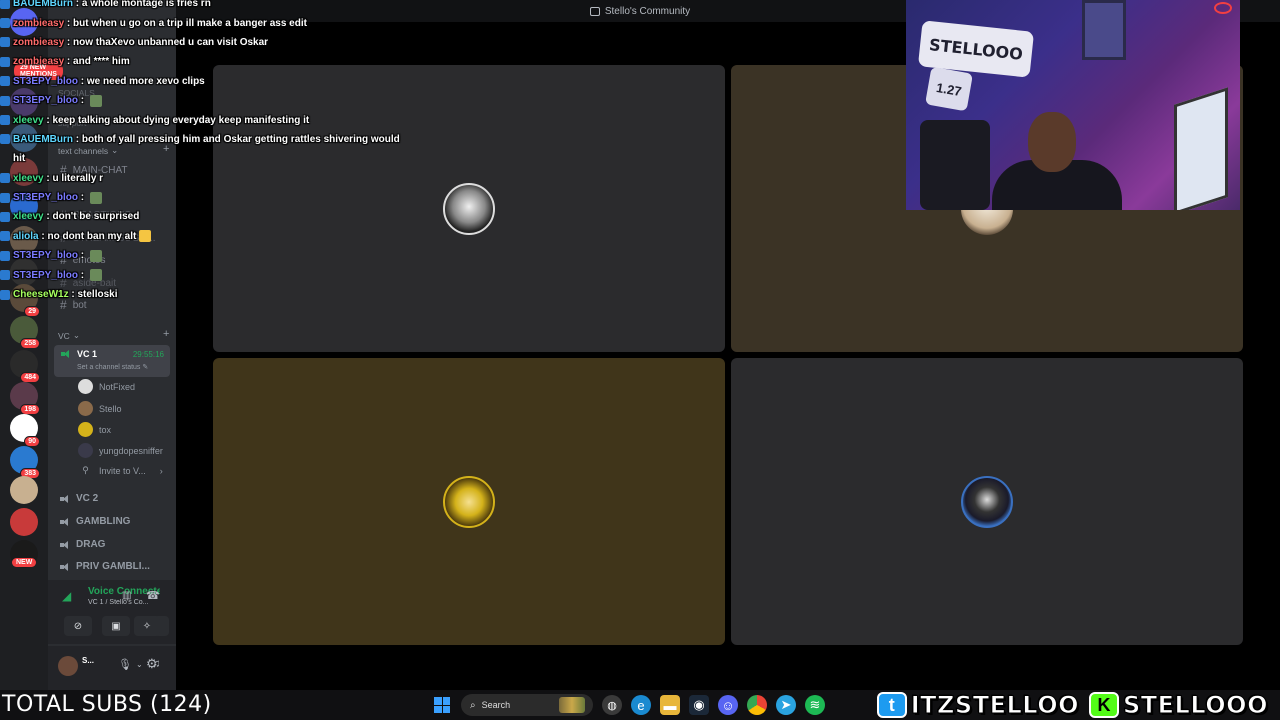 This screenshot has width=1280, height=720. What do you see at coordinates (92, 236) in the screenshot?
I see `chat-text: no dont ban my alt` at bounding box center [92, 236].